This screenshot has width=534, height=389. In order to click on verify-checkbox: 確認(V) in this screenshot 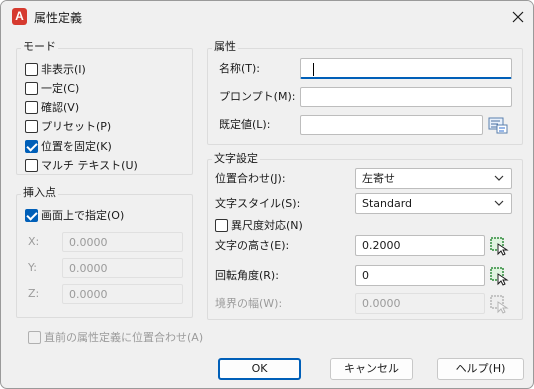, I will do `click(52, 107)`.